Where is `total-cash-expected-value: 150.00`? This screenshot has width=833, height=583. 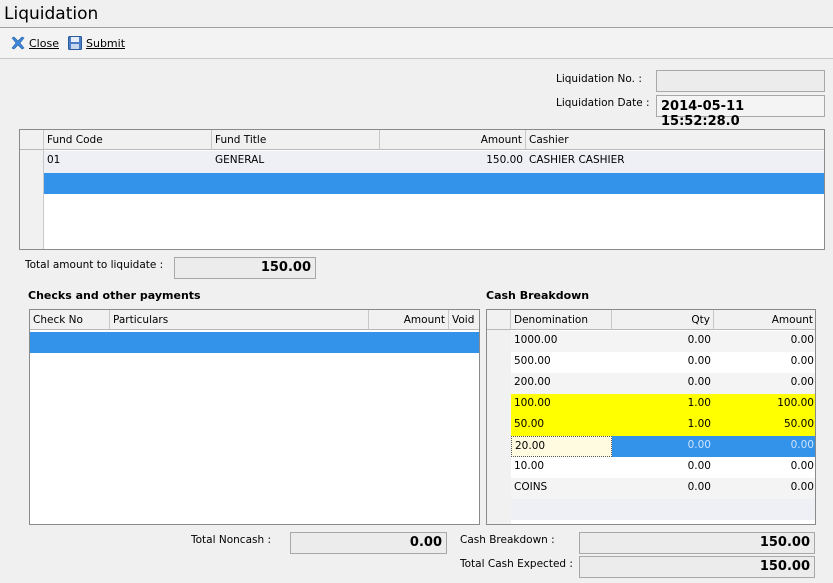 total-cash-expected-value: 150.00 is located at coordinates (697, 567).